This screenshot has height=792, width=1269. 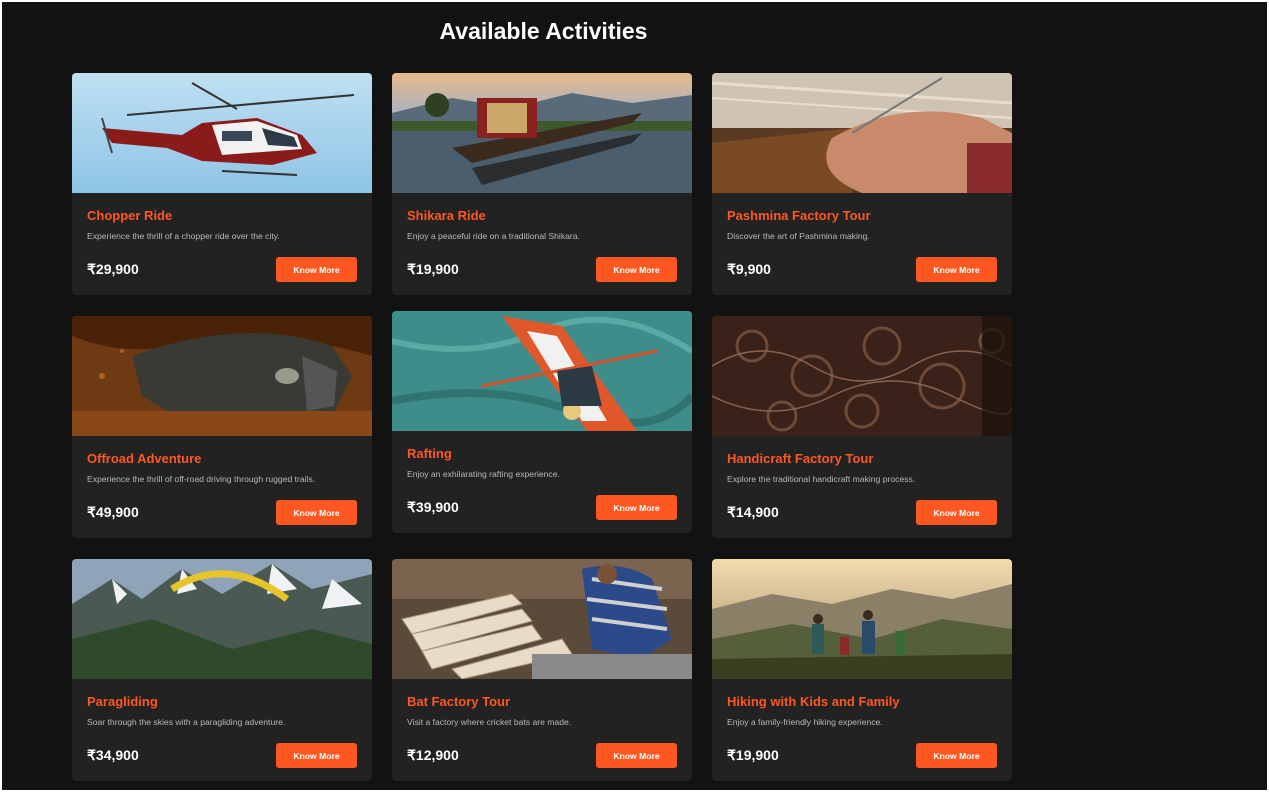 I want to click on activity-title: Paragliding, so click(x=122, y=701).